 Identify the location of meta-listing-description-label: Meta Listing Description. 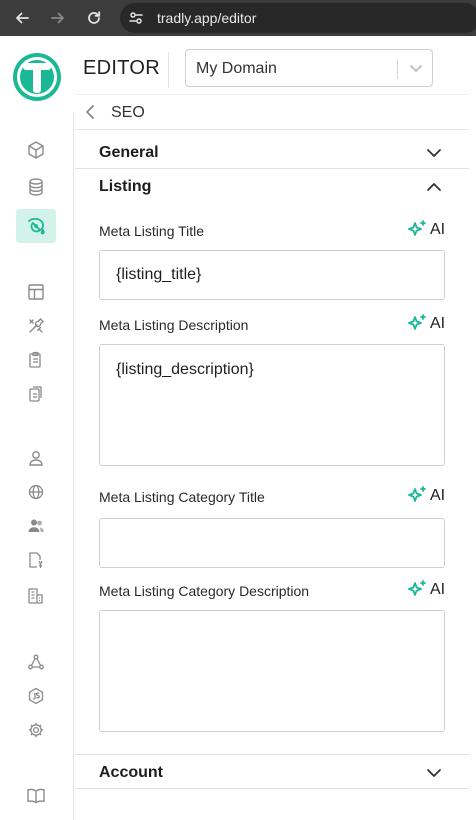
(174, 325).